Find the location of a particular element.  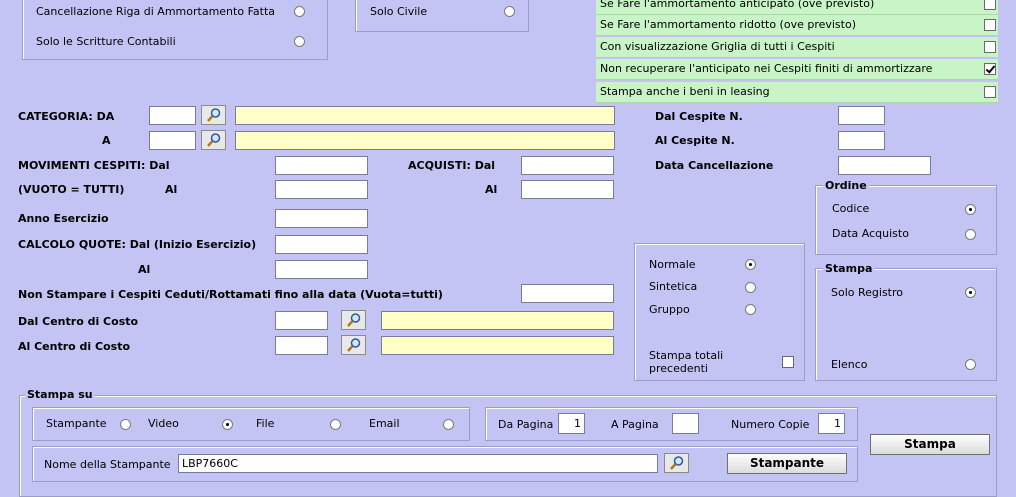

calcolo-quote-al-input is located at coordinates (321, 269).